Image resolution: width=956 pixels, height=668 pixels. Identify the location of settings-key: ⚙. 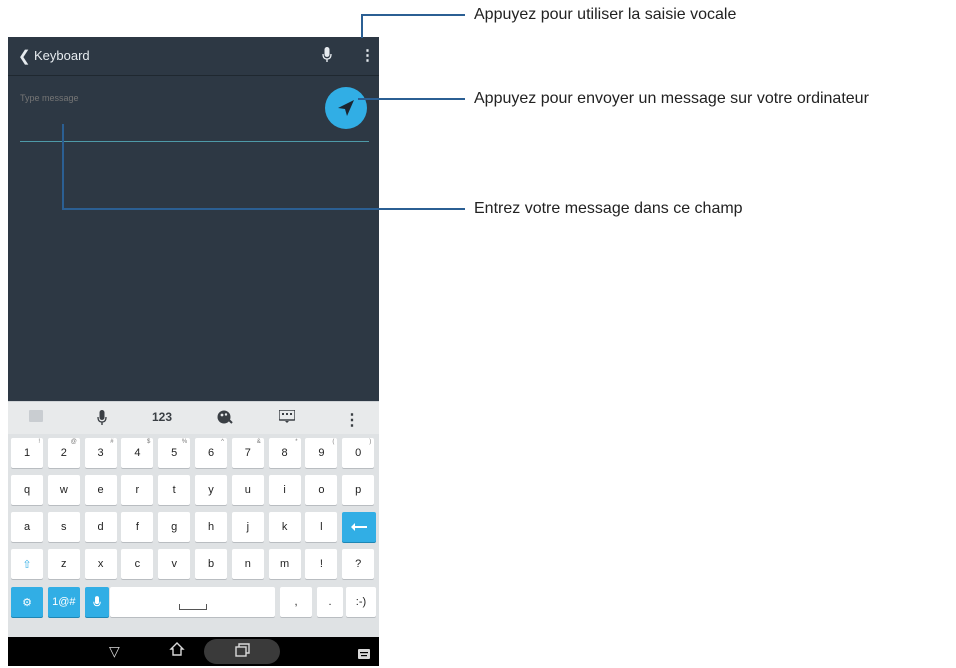
(27, 602).